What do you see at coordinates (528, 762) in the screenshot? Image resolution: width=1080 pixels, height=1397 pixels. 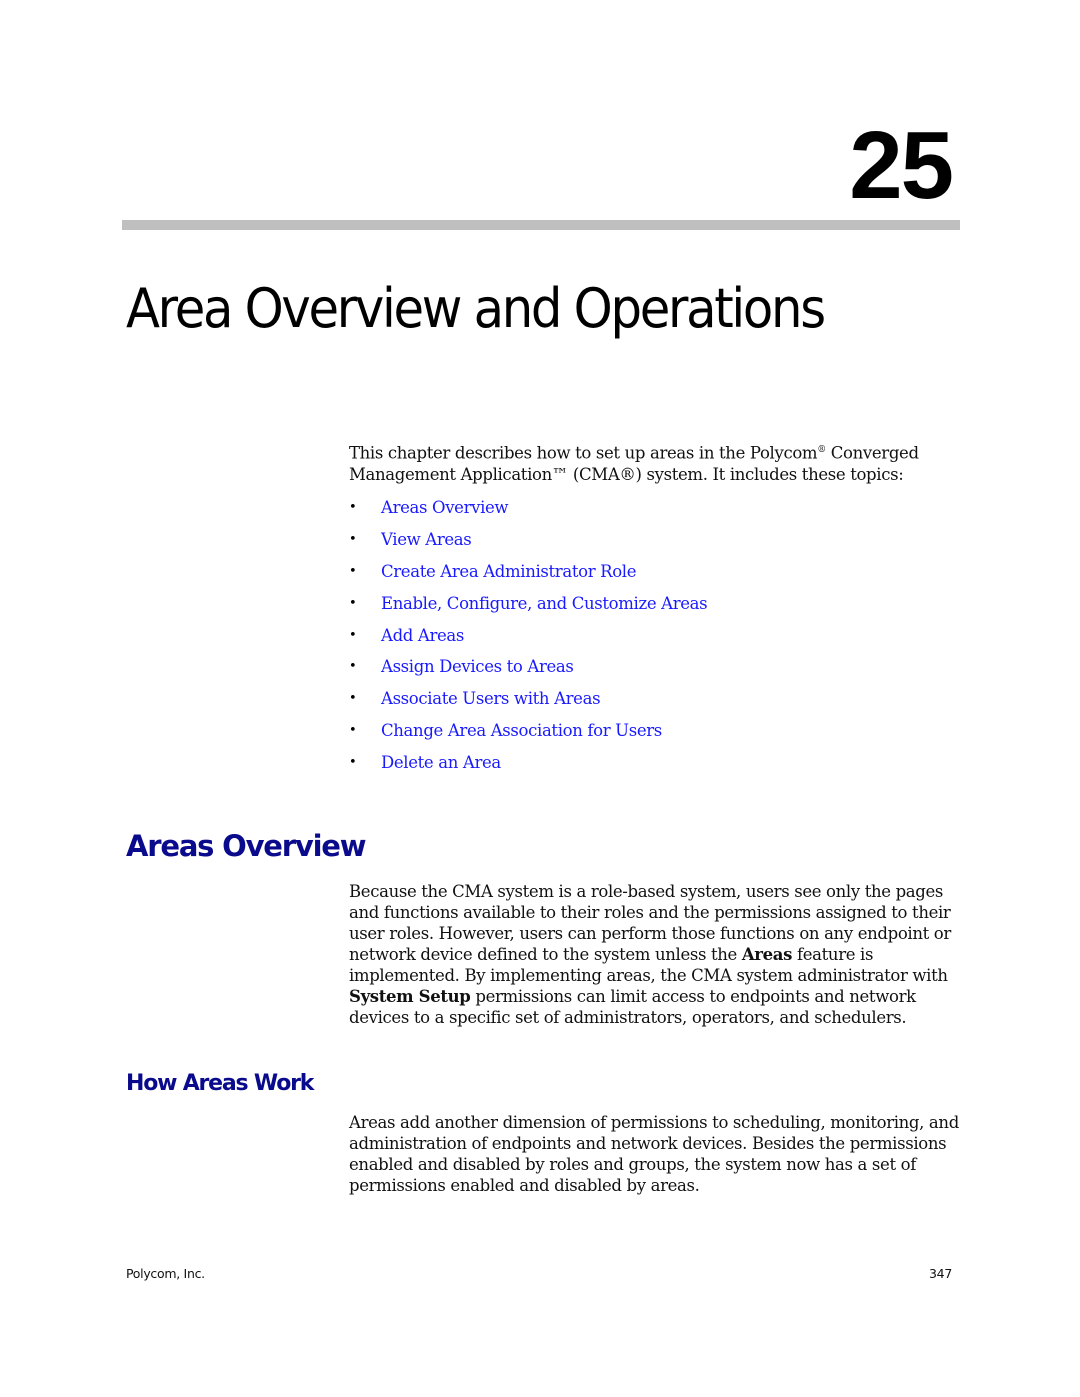 I see `topic-item: • Delete an Area` at bounding box center [528, 762].